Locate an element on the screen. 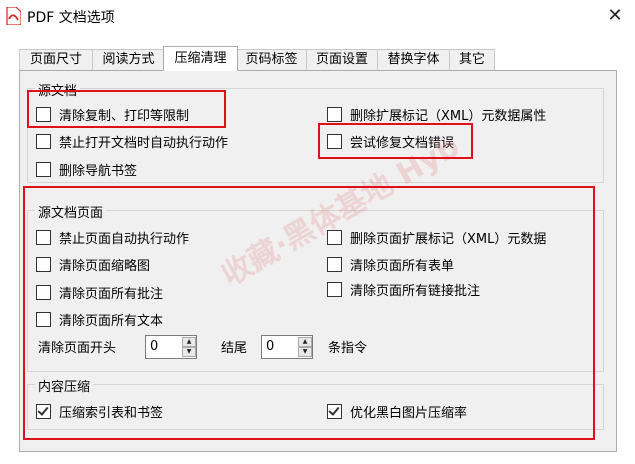 Image resolution: width=635 pixels, height=464 pixels. tab-compress-clean: 压缩清理 is located at coordinates (200, 58).